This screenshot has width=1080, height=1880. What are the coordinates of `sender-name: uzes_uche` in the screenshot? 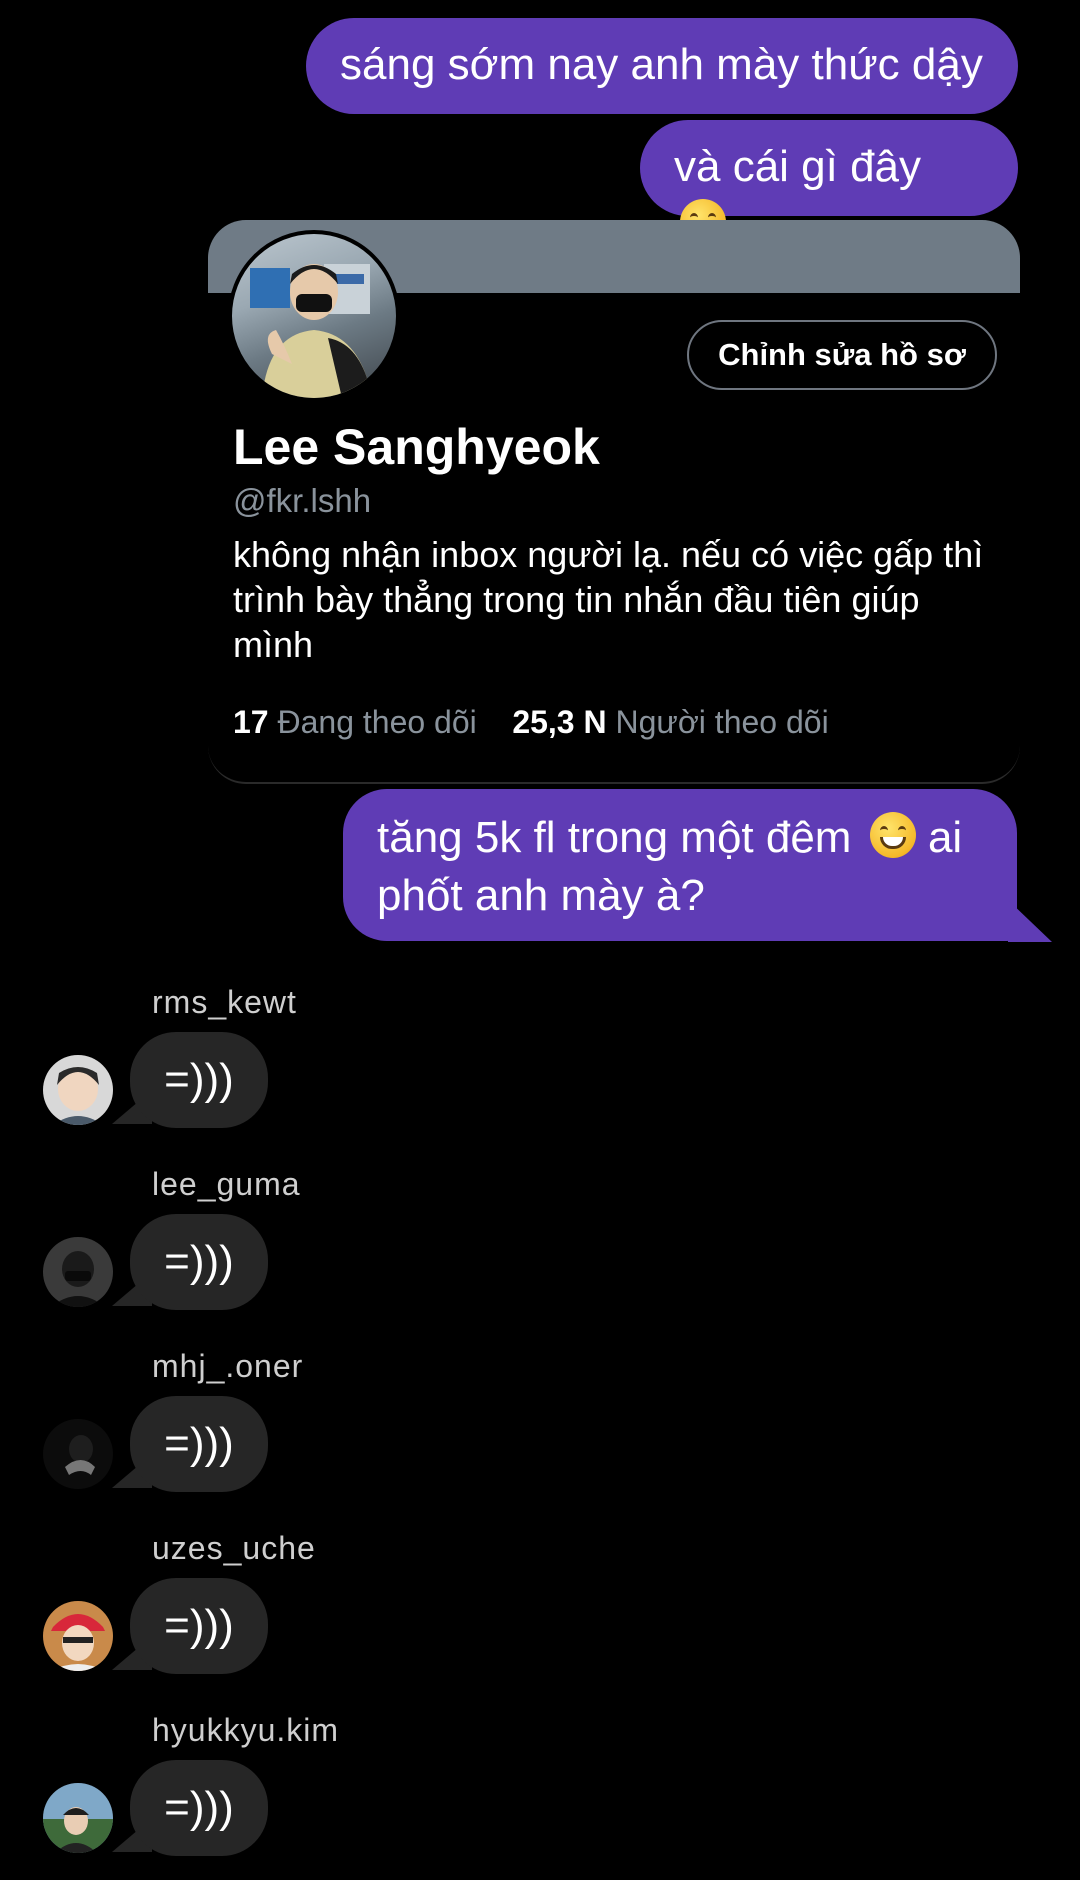 It's located at (234, 1548).